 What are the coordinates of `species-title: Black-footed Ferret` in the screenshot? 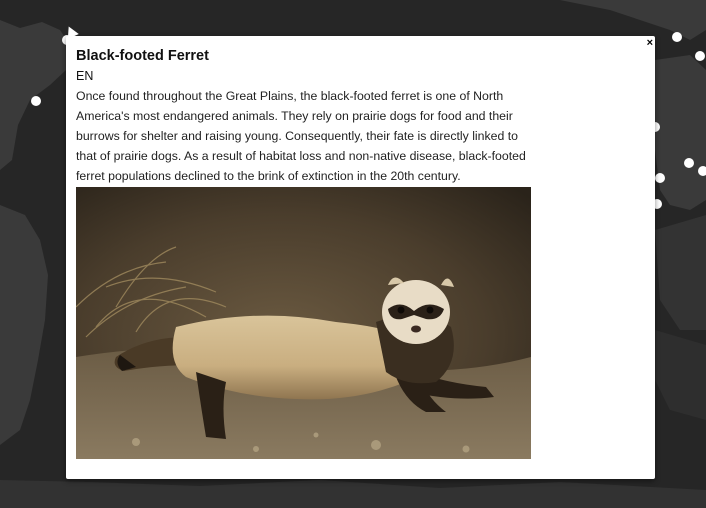 It's located at (142, 56).